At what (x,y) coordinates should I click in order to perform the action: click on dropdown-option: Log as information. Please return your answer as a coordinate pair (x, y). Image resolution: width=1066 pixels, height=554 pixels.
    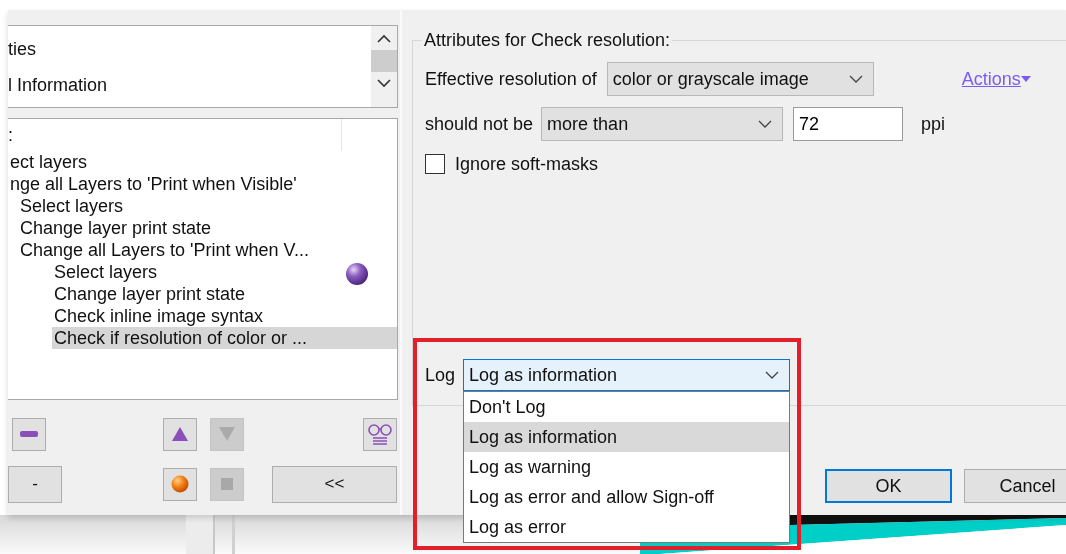
    Looking at the image, I should click on (627, 437).